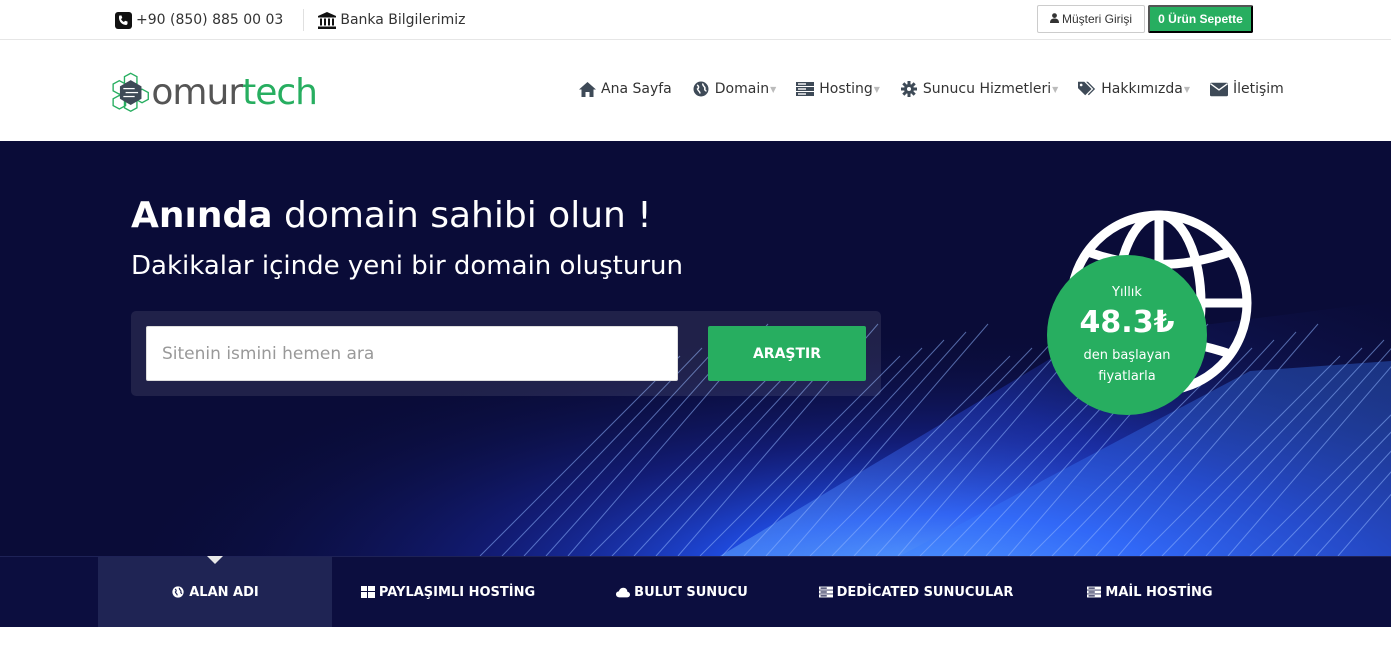 Image resolution: width=1391 pixels, height=652 pixels. I want to click on nav-item-home: Ana Sayfa, so click(625, 89).